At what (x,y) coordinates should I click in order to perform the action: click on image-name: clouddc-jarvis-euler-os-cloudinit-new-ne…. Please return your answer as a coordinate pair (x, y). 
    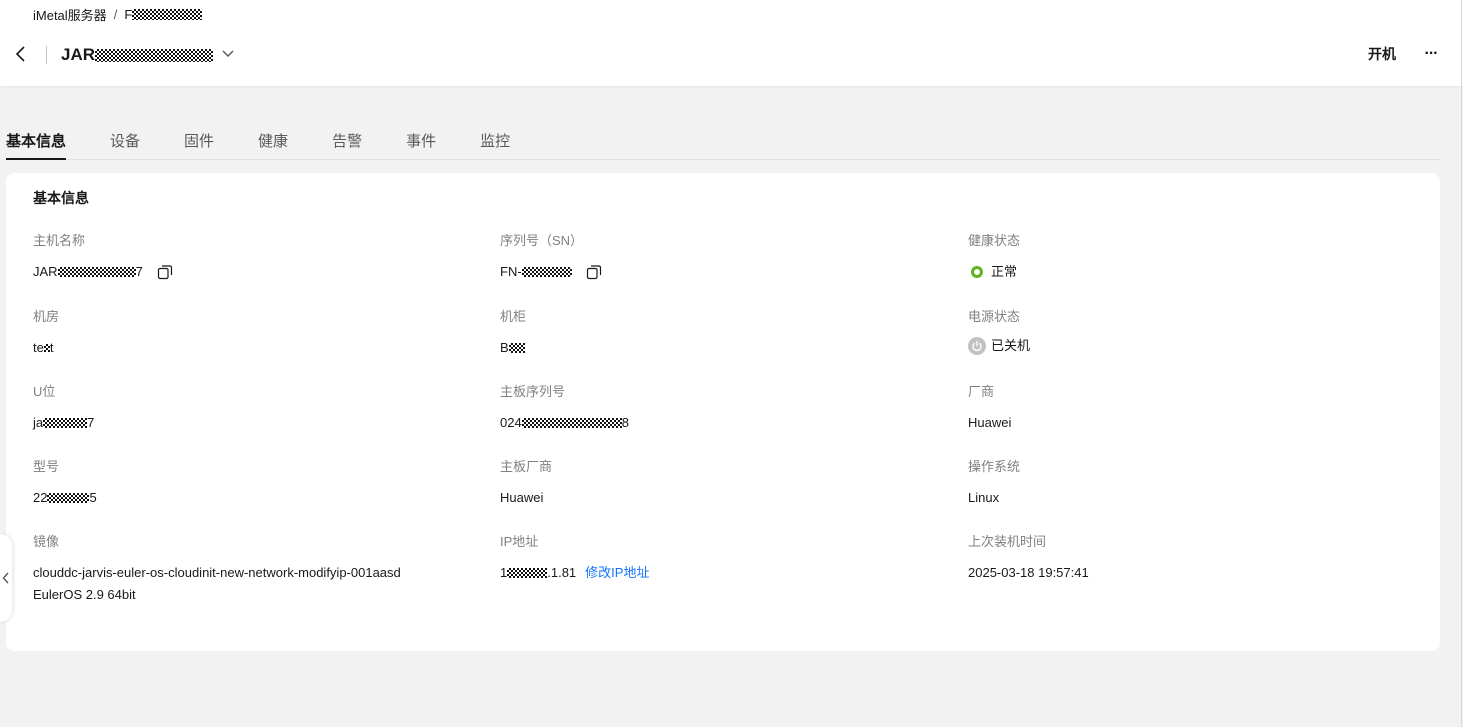
    Looking at the image, I should click on (217, 572).